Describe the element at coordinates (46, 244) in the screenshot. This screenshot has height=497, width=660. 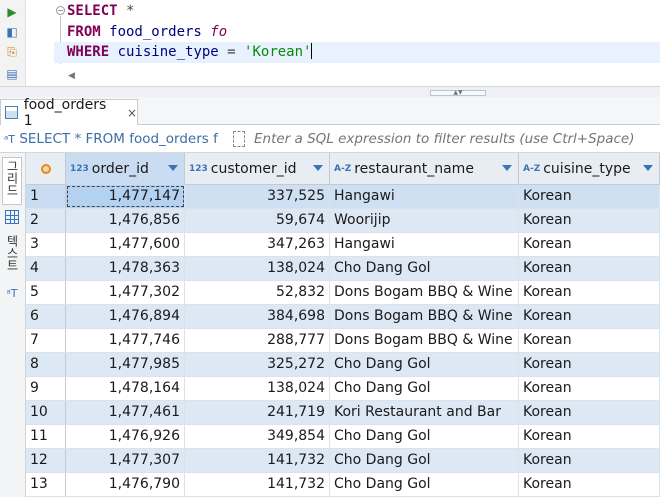
I see `row-number: 3` at that location.